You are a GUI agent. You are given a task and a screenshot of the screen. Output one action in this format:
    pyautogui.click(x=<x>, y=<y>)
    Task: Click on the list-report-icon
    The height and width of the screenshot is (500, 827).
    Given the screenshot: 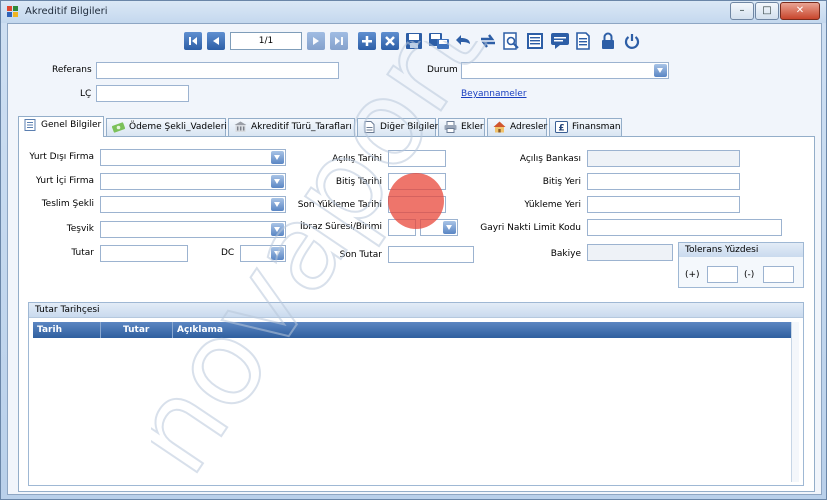 What is the action you would take?
    pyautogui.click(x=535, y=41)
    